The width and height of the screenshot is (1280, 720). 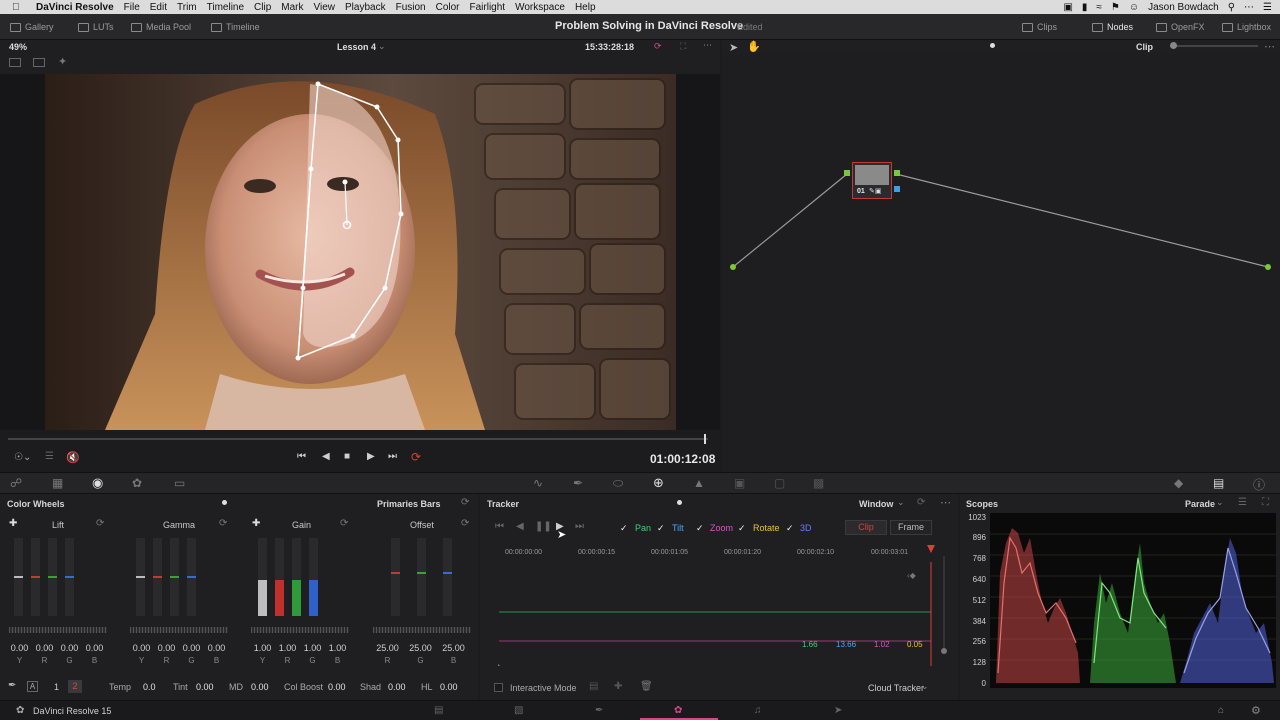 What do you see at coordinates (599, 710) in the screenshot?
I see `fusion-page-icon: ✒` at bounding box center [599, 710].